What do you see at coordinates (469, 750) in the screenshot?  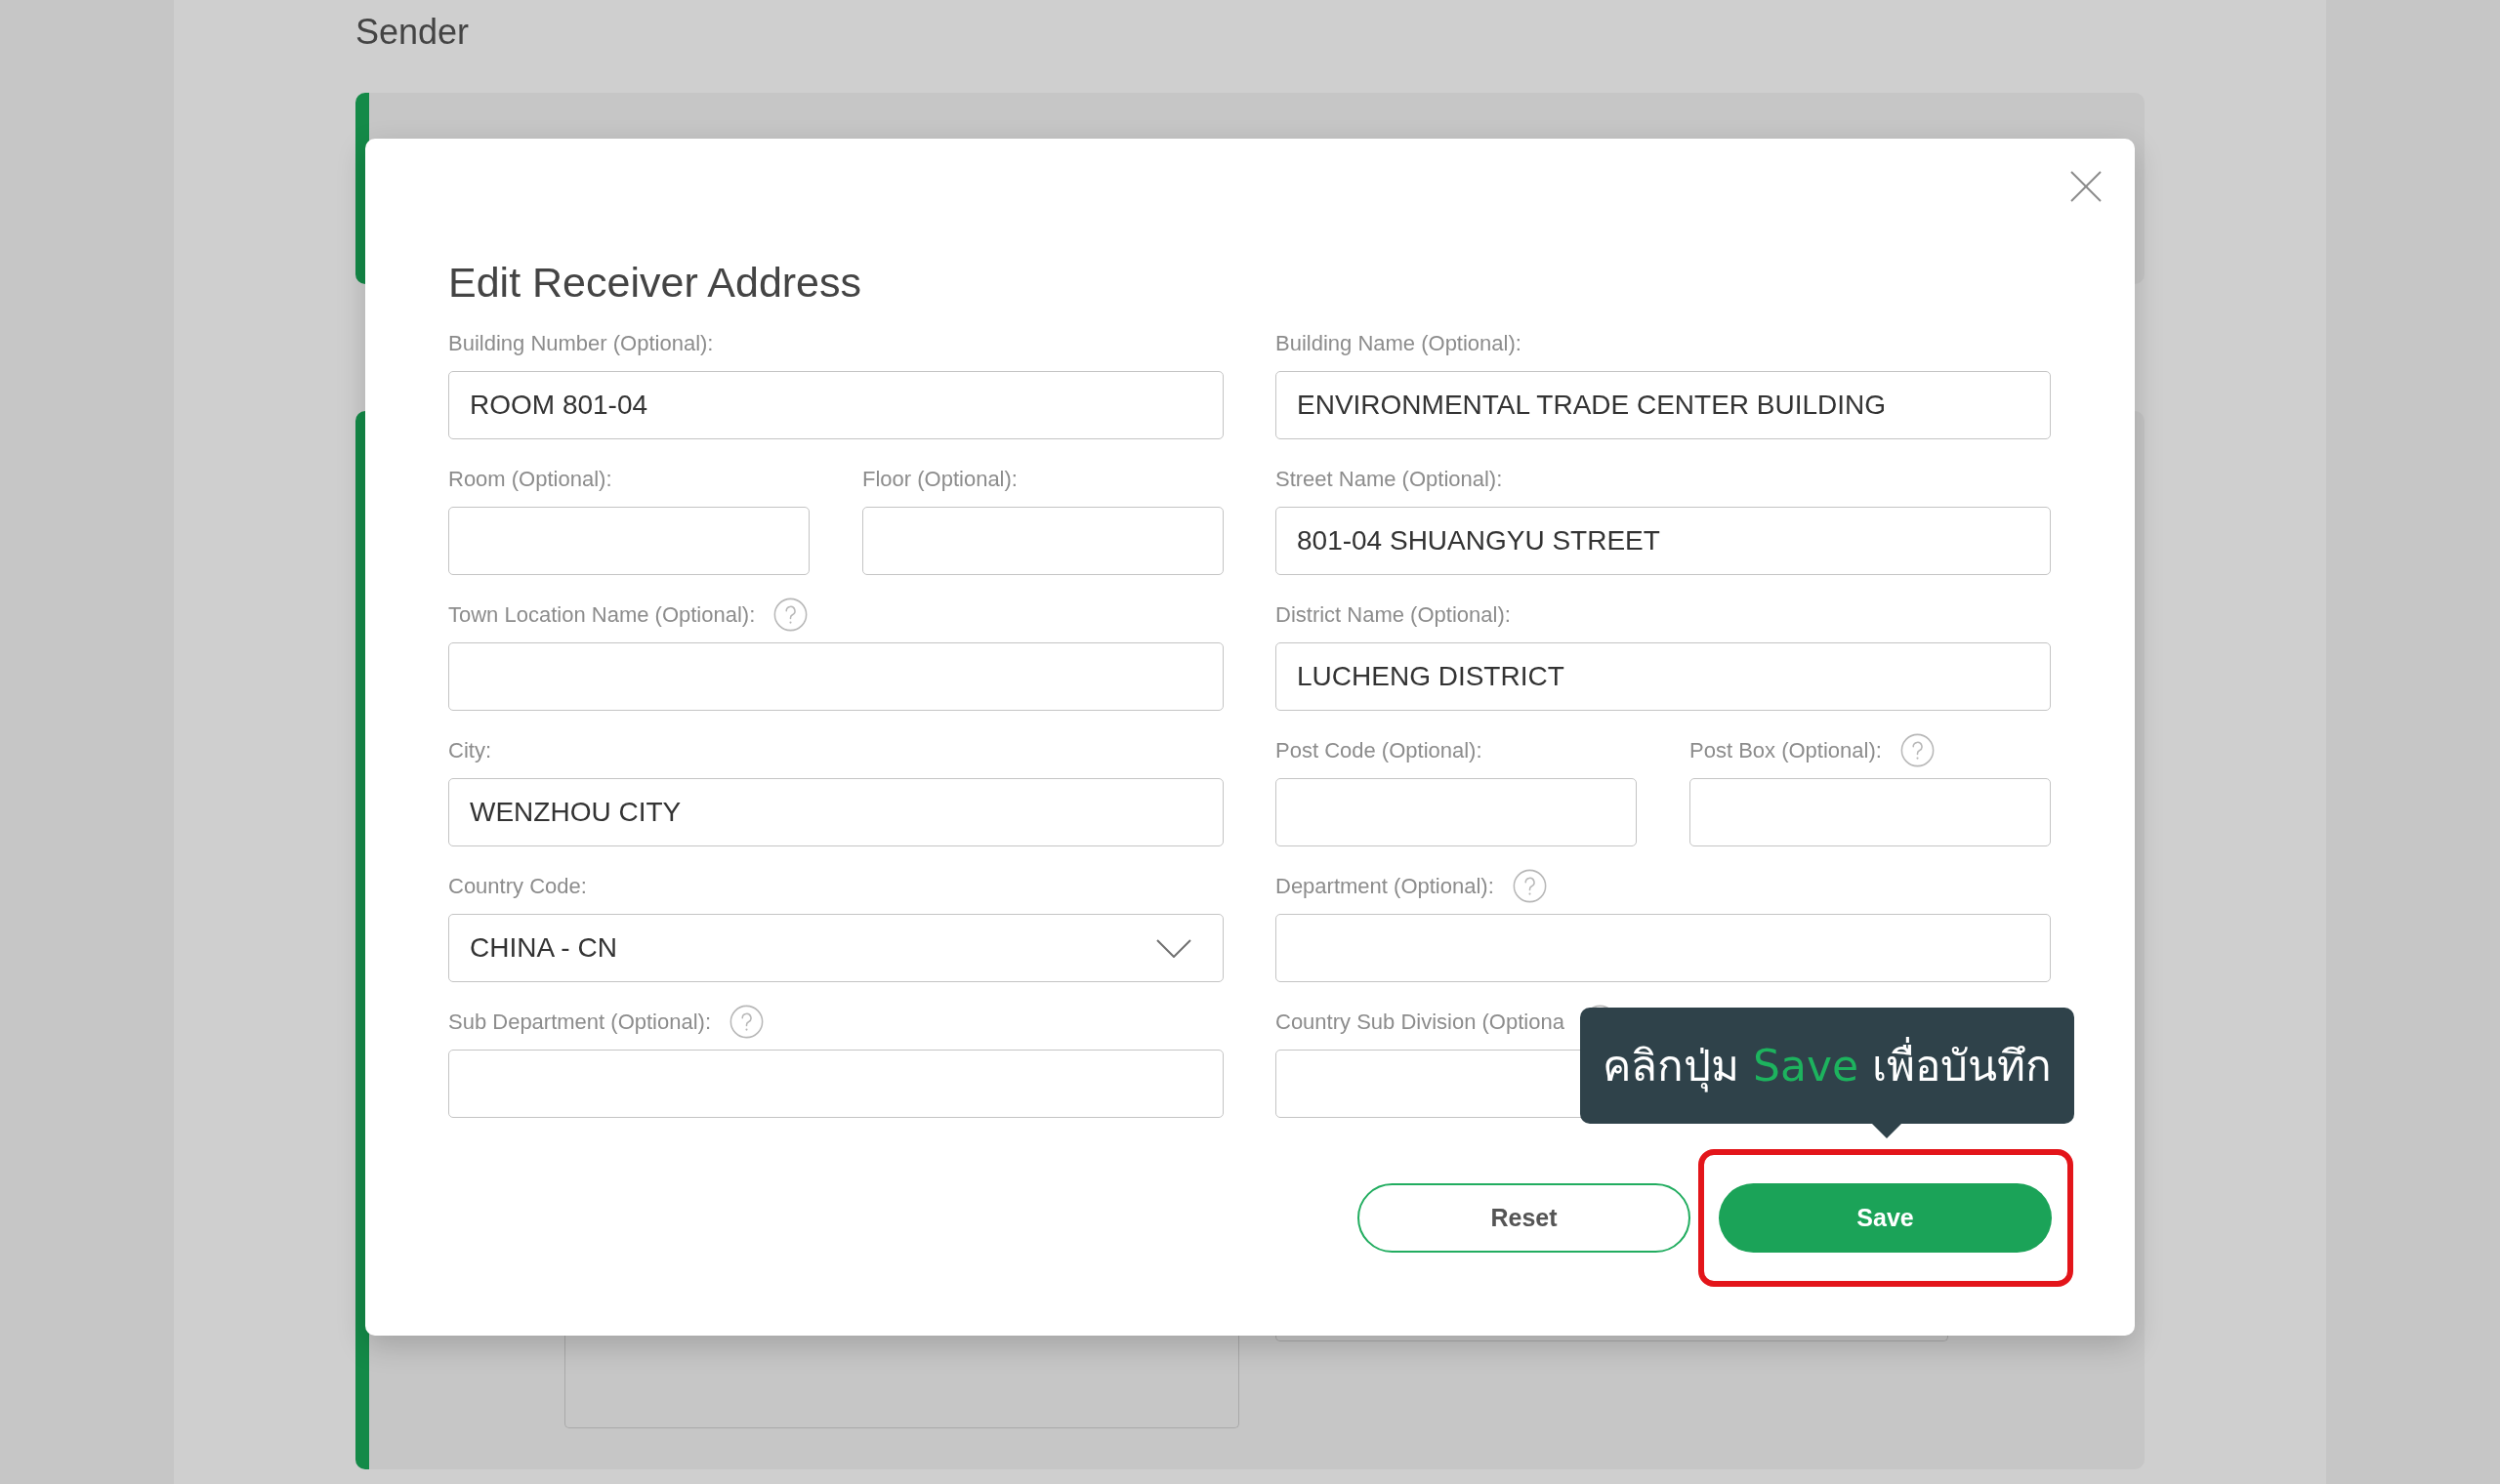 I see `field-label: City:` at bounding box center [469, 750].